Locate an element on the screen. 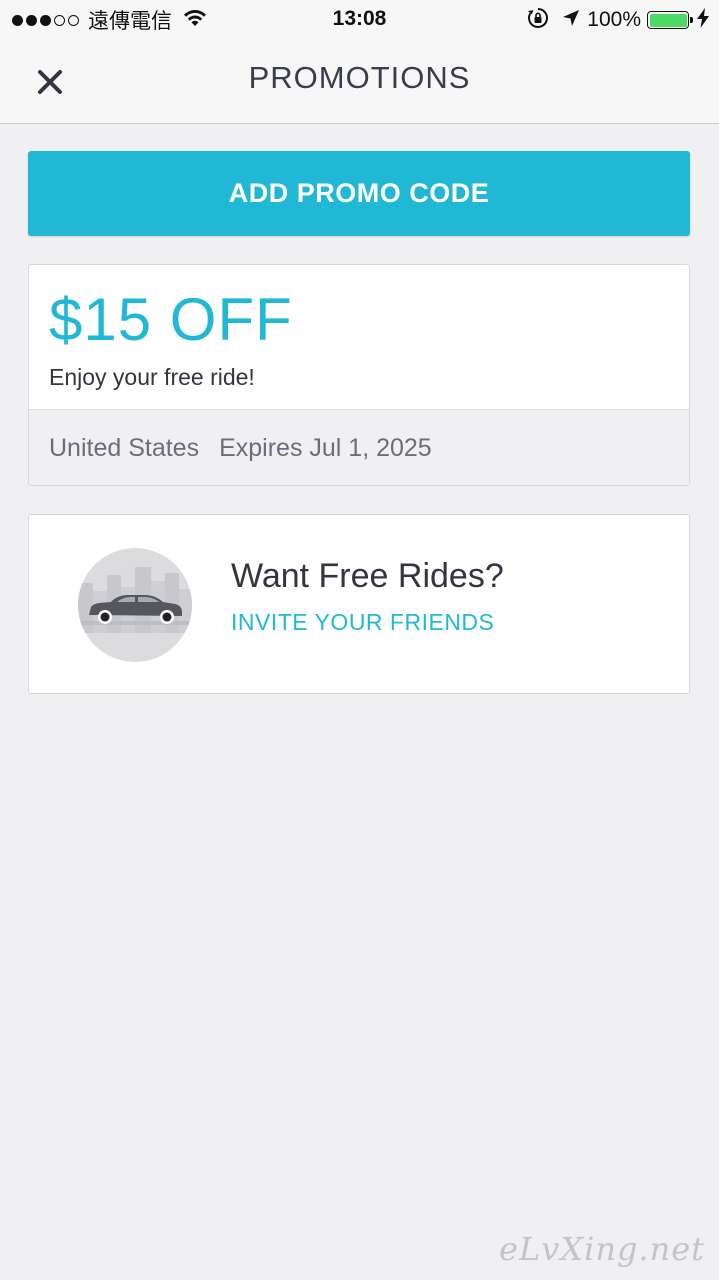 The height and width of the screenshot is (1280, 719). promo-footer: United States Expires Jul 1, 2025 is located at coordinates (359, 447).